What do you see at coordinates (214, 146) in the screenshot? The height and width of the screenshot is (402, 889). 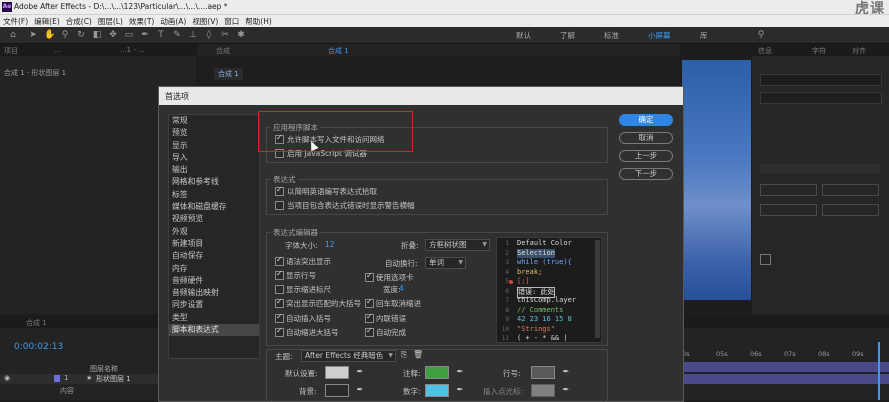 I see `nav-display: 显示` at bounding box center [214, 146].